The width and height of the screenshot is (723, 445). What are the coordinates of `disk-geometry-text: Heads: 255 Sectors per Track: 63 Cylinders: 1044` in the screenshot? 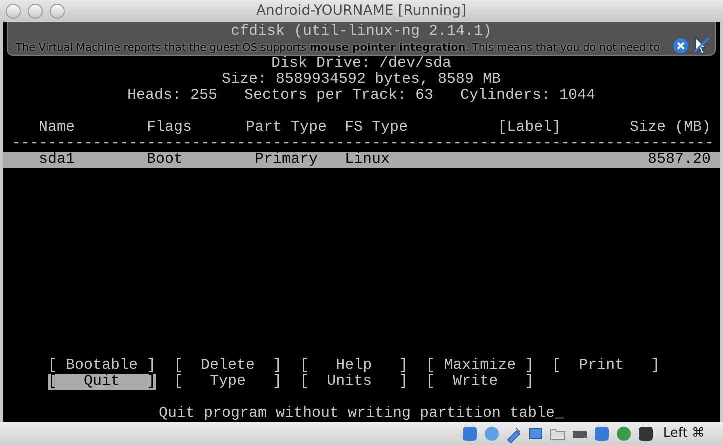 It's located at (361, 95).